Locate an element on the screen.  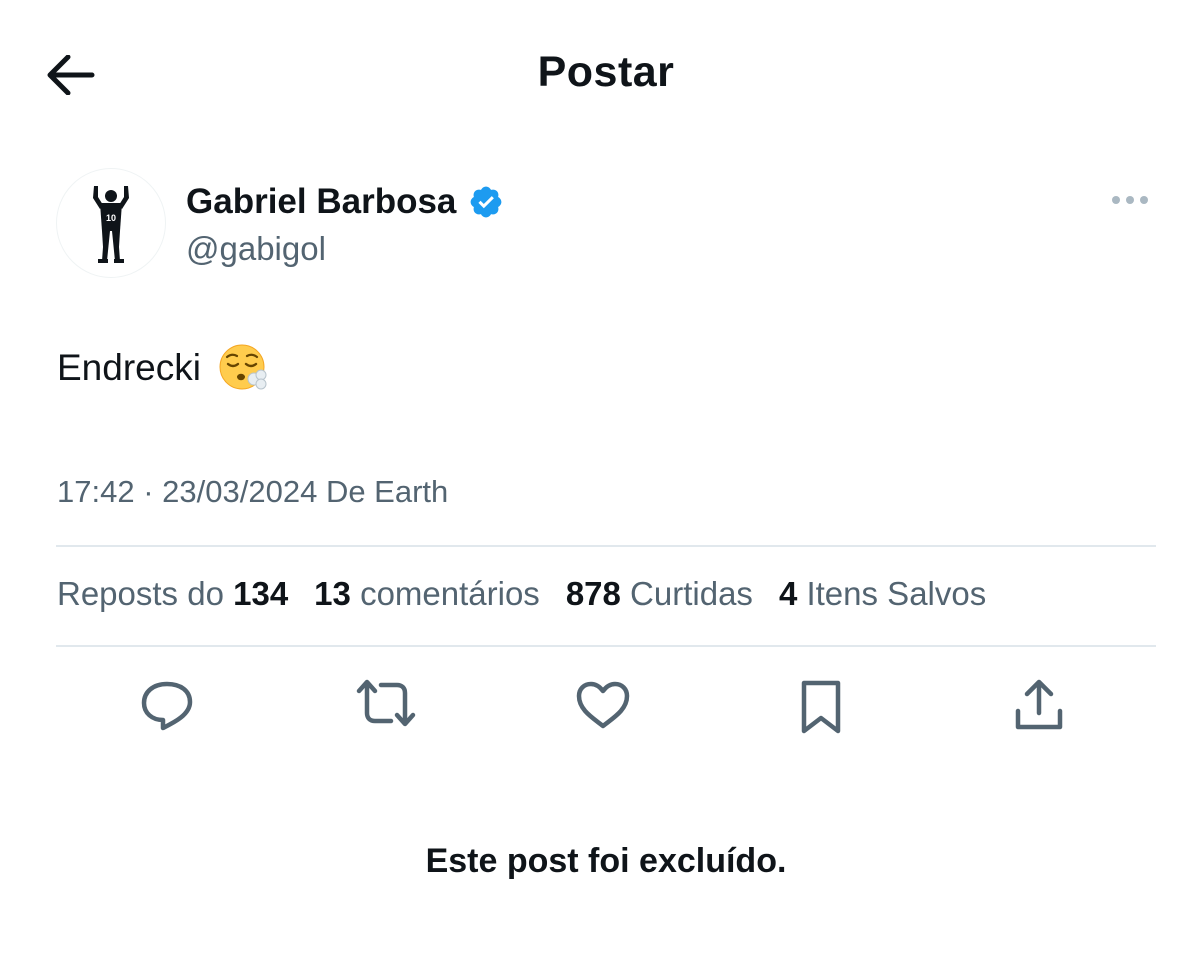
repost-icon is located at coordinates (386, 703).